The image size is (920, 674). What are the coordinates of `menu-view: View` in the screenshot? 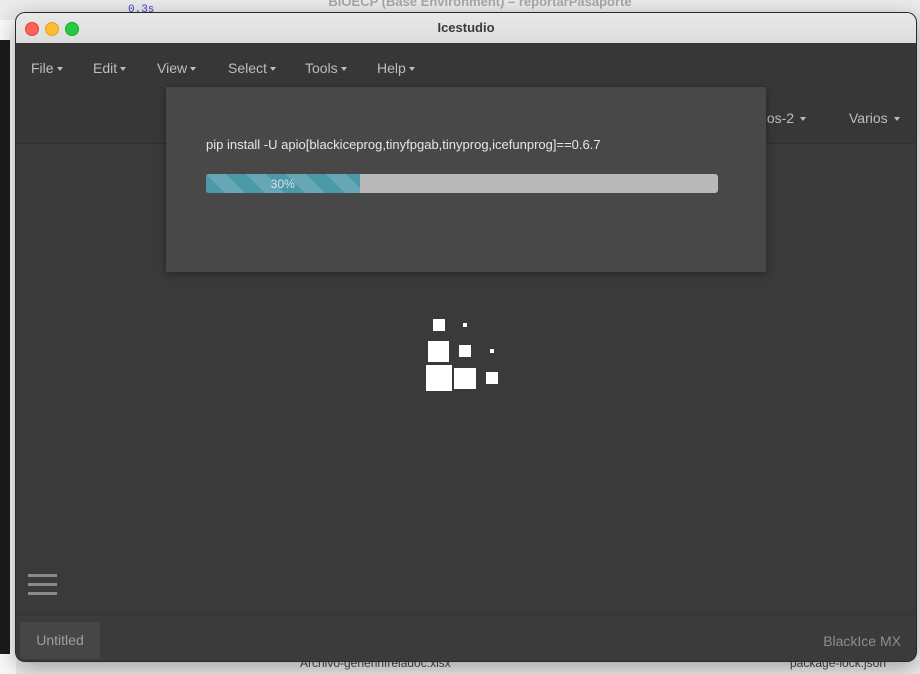 It's located at (177, 68).